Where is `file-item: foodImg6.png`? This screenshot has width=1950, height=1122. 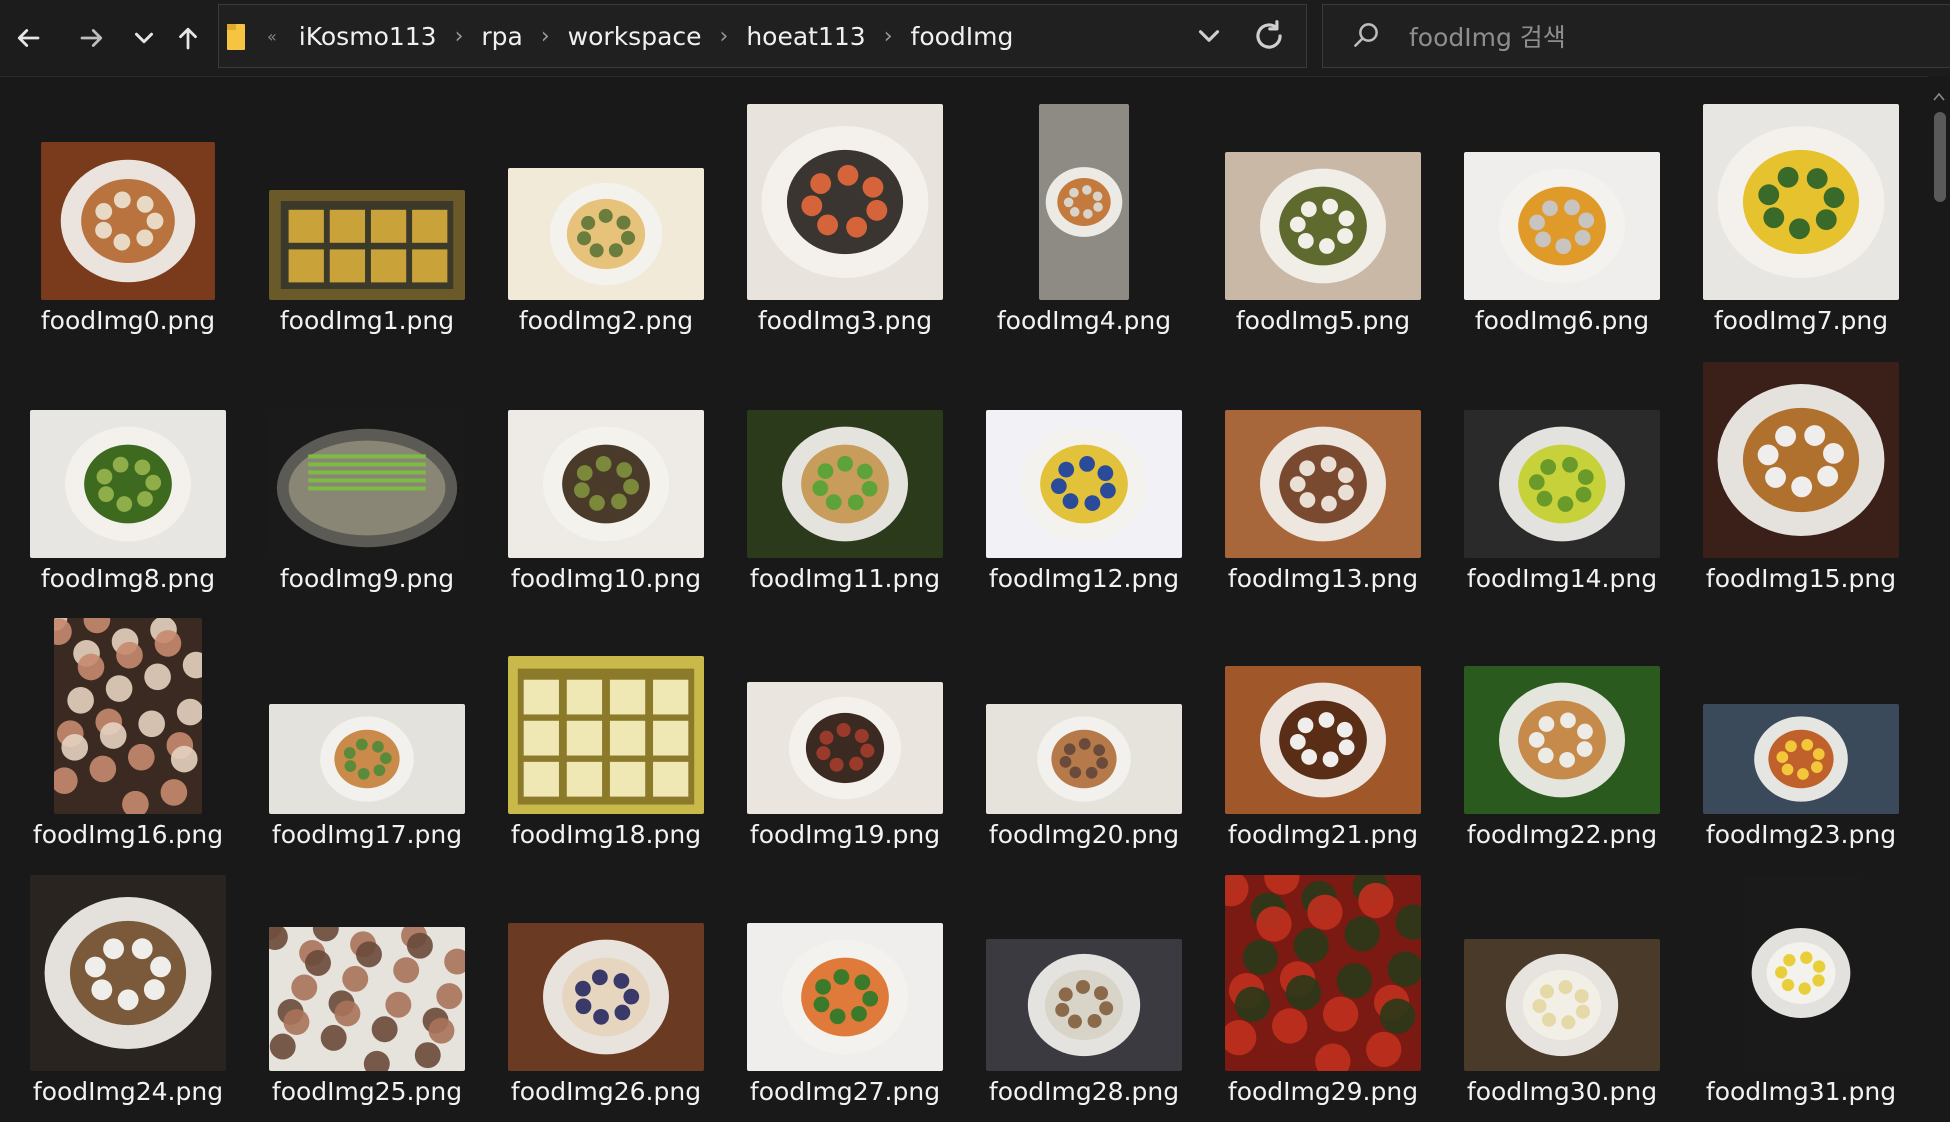 file-item: foodImg6.png is located at coordinates (1562, 217).